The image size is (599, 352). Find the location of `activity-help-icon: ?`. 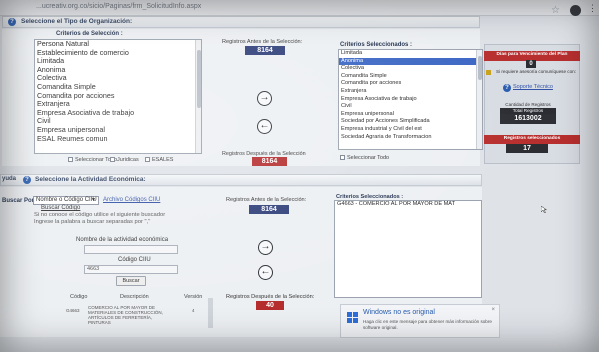

activity-help-icon: ? is located at coordinates (27, 180).